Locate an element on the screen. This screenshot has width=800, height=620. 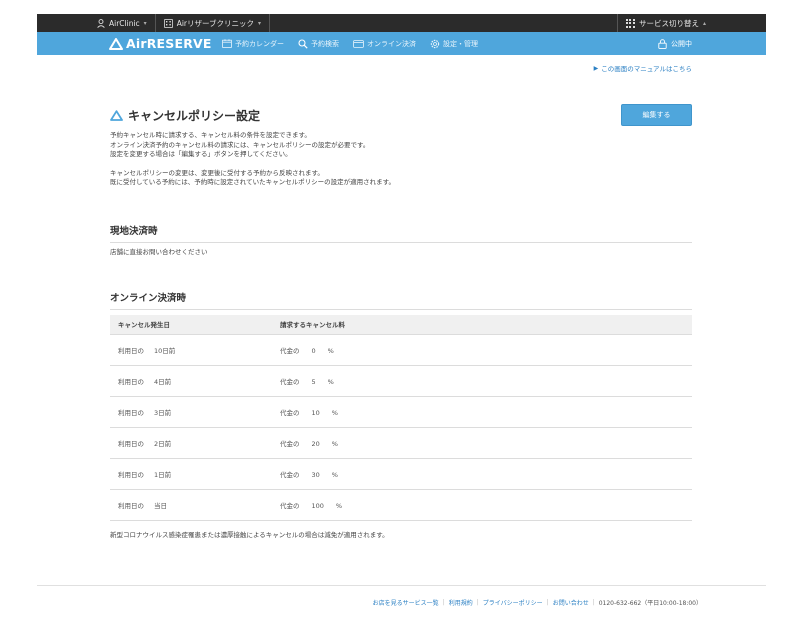
cancel-date-cell: 利用日の 1日前 is located at coordinates (191, 474).